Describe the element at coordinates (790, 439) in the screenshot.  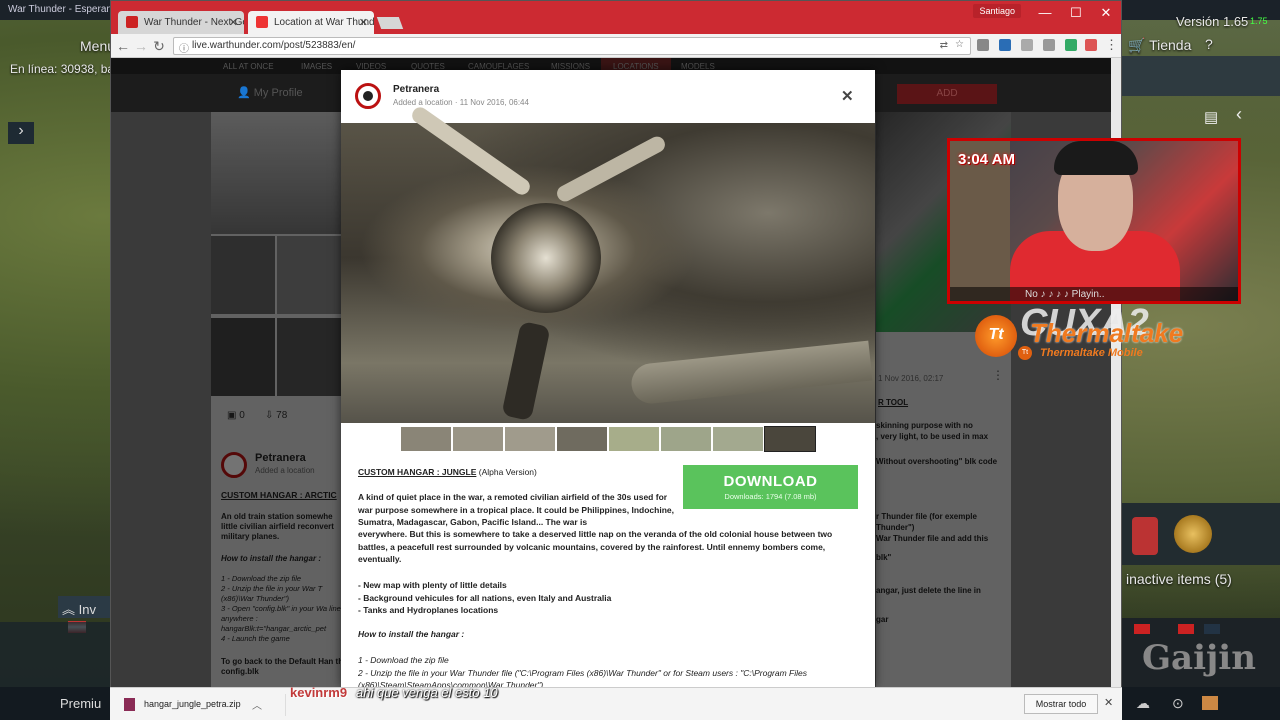
I see `gallery-thumb-selected` at that location.